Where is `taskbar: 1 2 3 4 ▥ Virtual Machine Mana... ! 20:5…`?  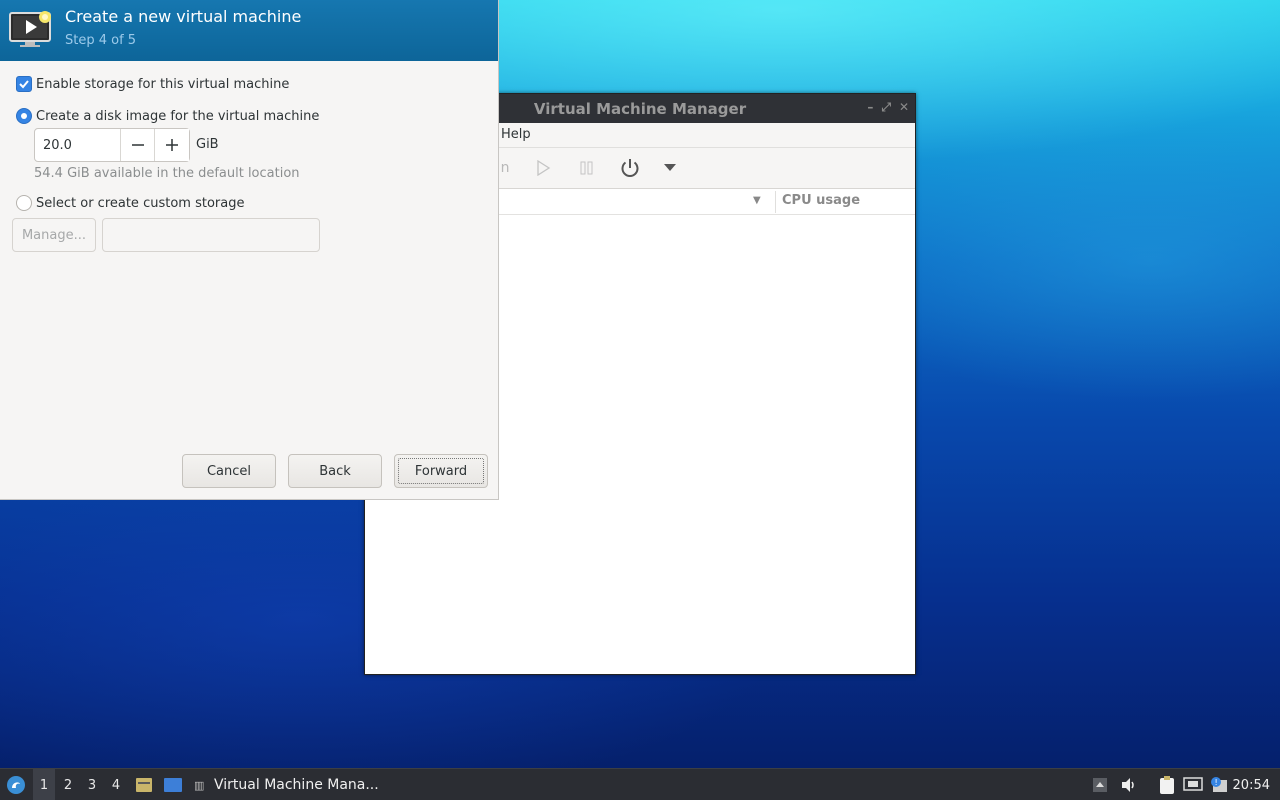 taskbar: 1 2 3 4 ▥ Virtual Machine Mana... ! 20:5… is located at coordinates (640, 784).